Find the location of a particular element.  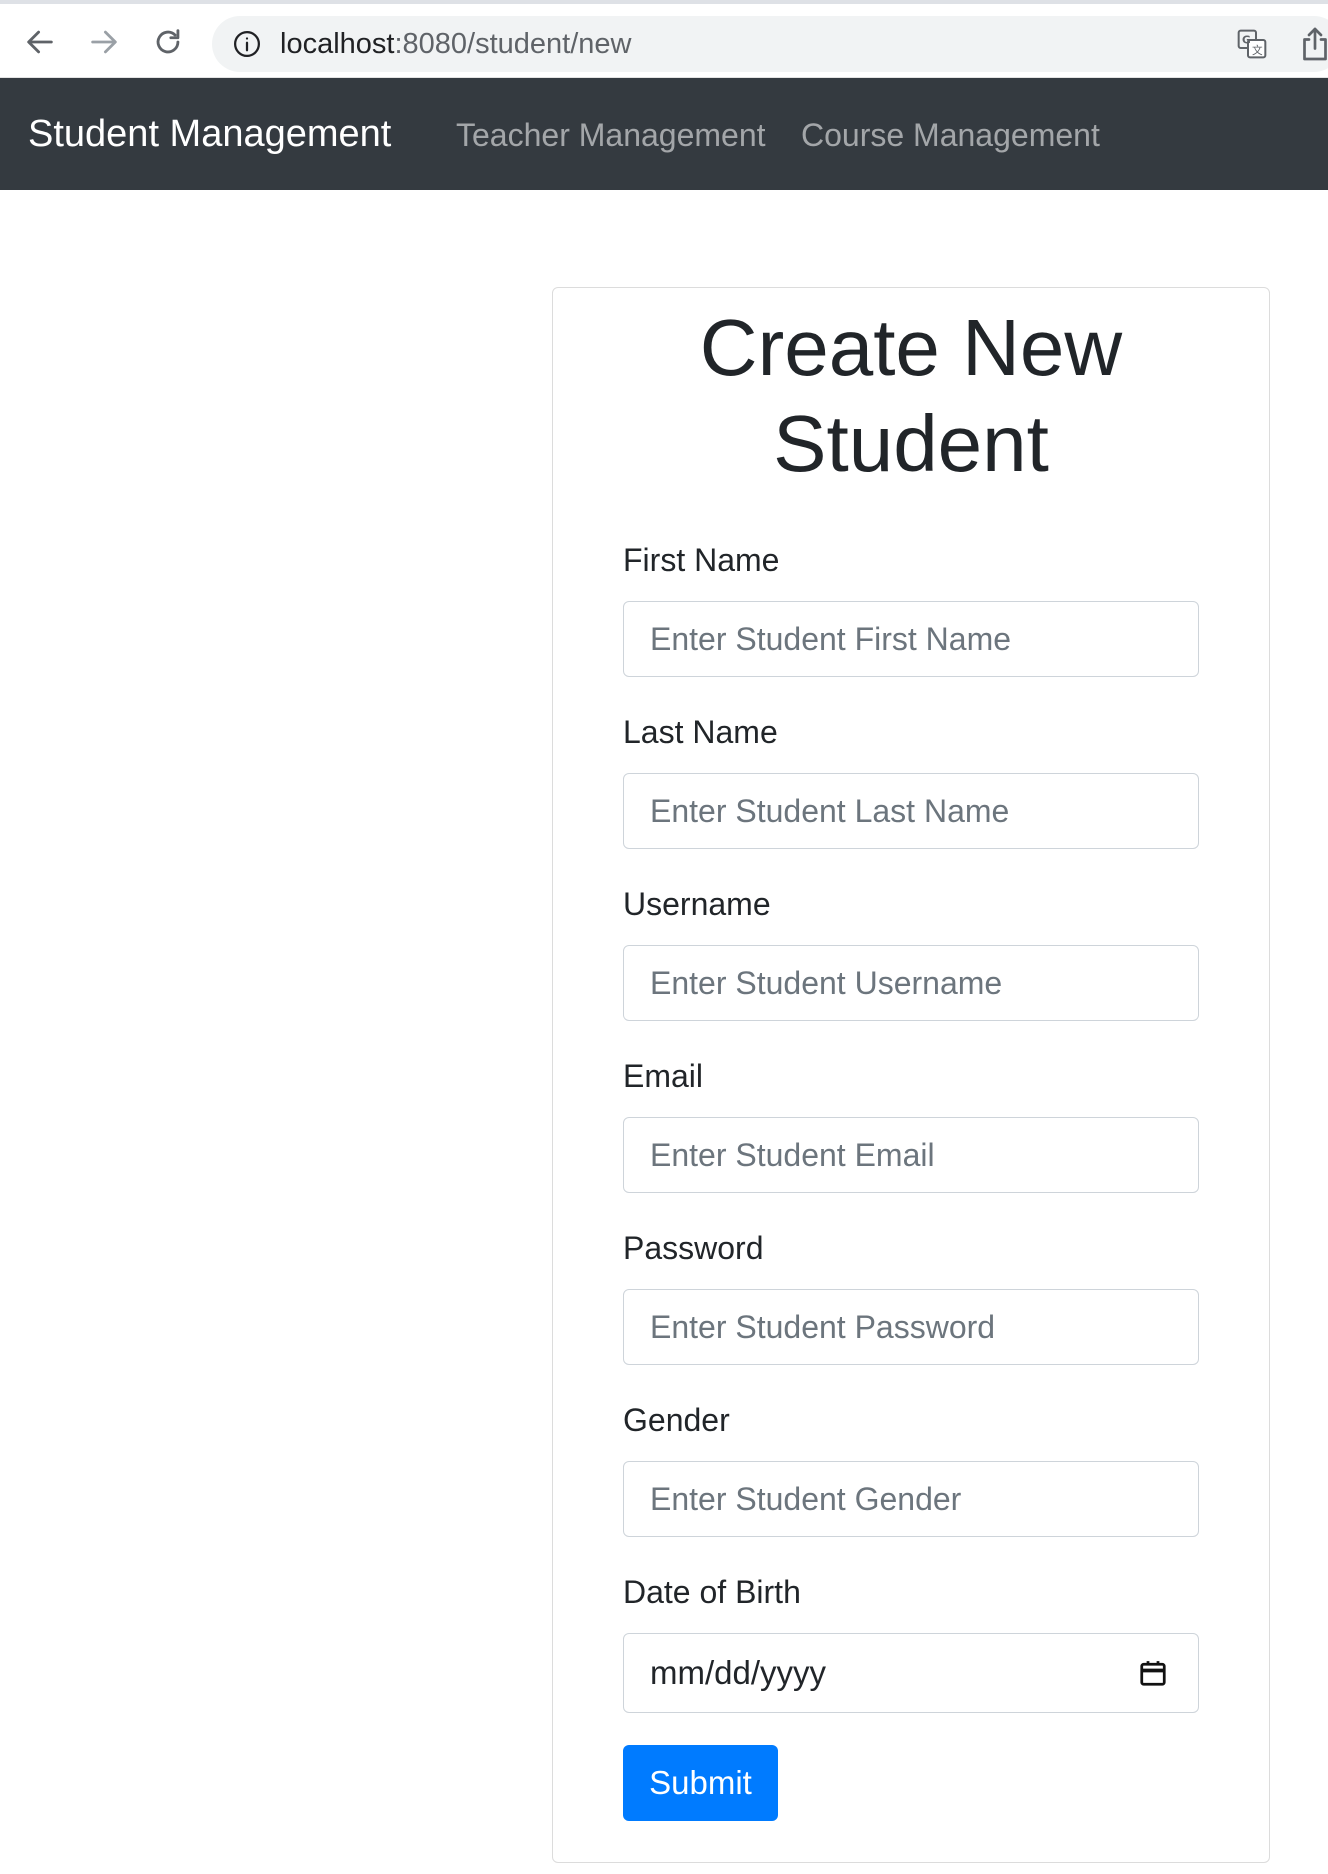

reload-icon is located at coordinates (168, 41).